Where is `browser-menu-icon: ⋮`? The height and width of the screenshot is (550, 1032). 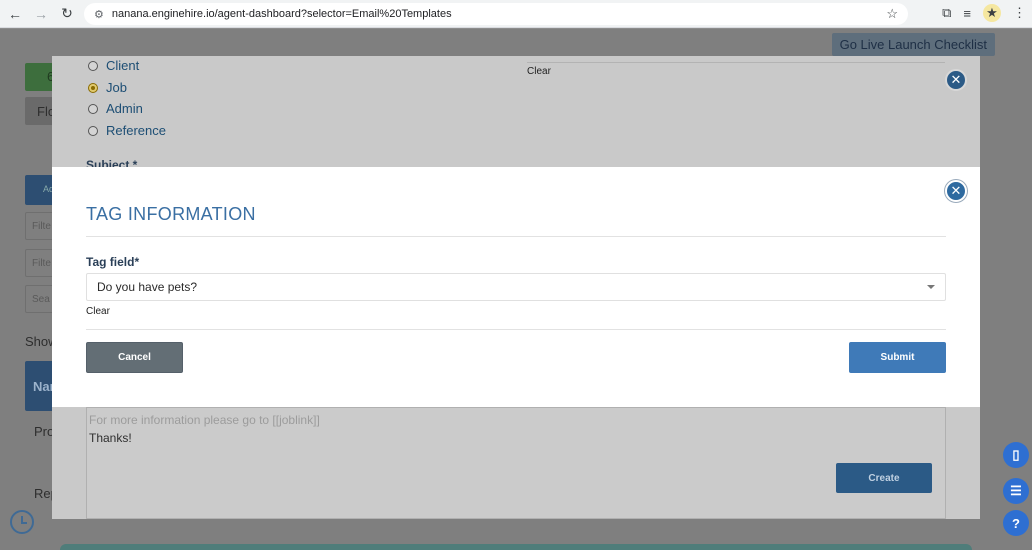 browser-menu-icon: ⋮ is located at coordinates (1019, 13).